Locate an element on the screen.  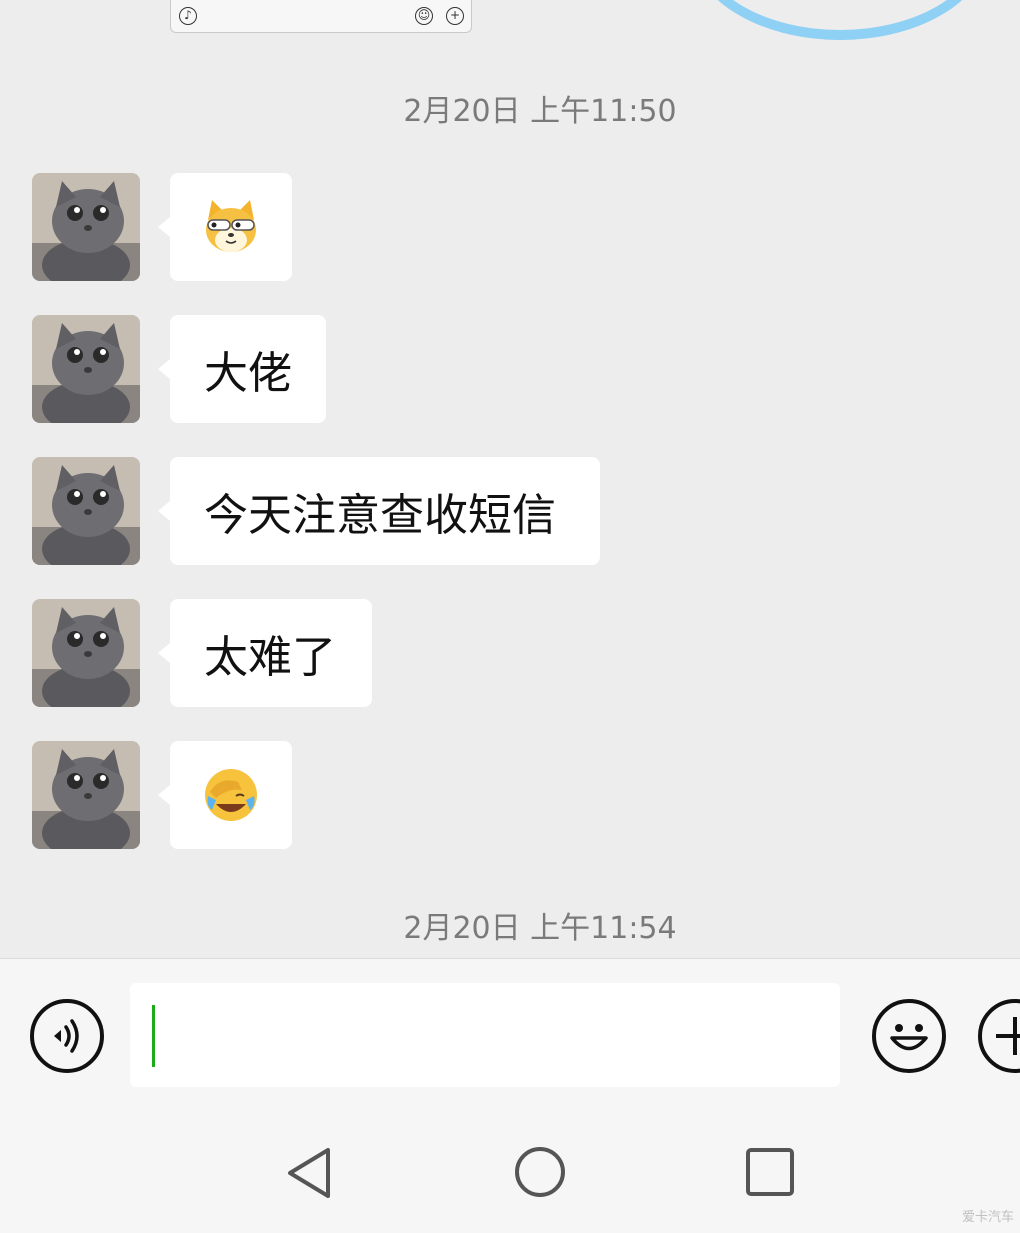
message-text: 大佬 is located at coordinates (248, 373).